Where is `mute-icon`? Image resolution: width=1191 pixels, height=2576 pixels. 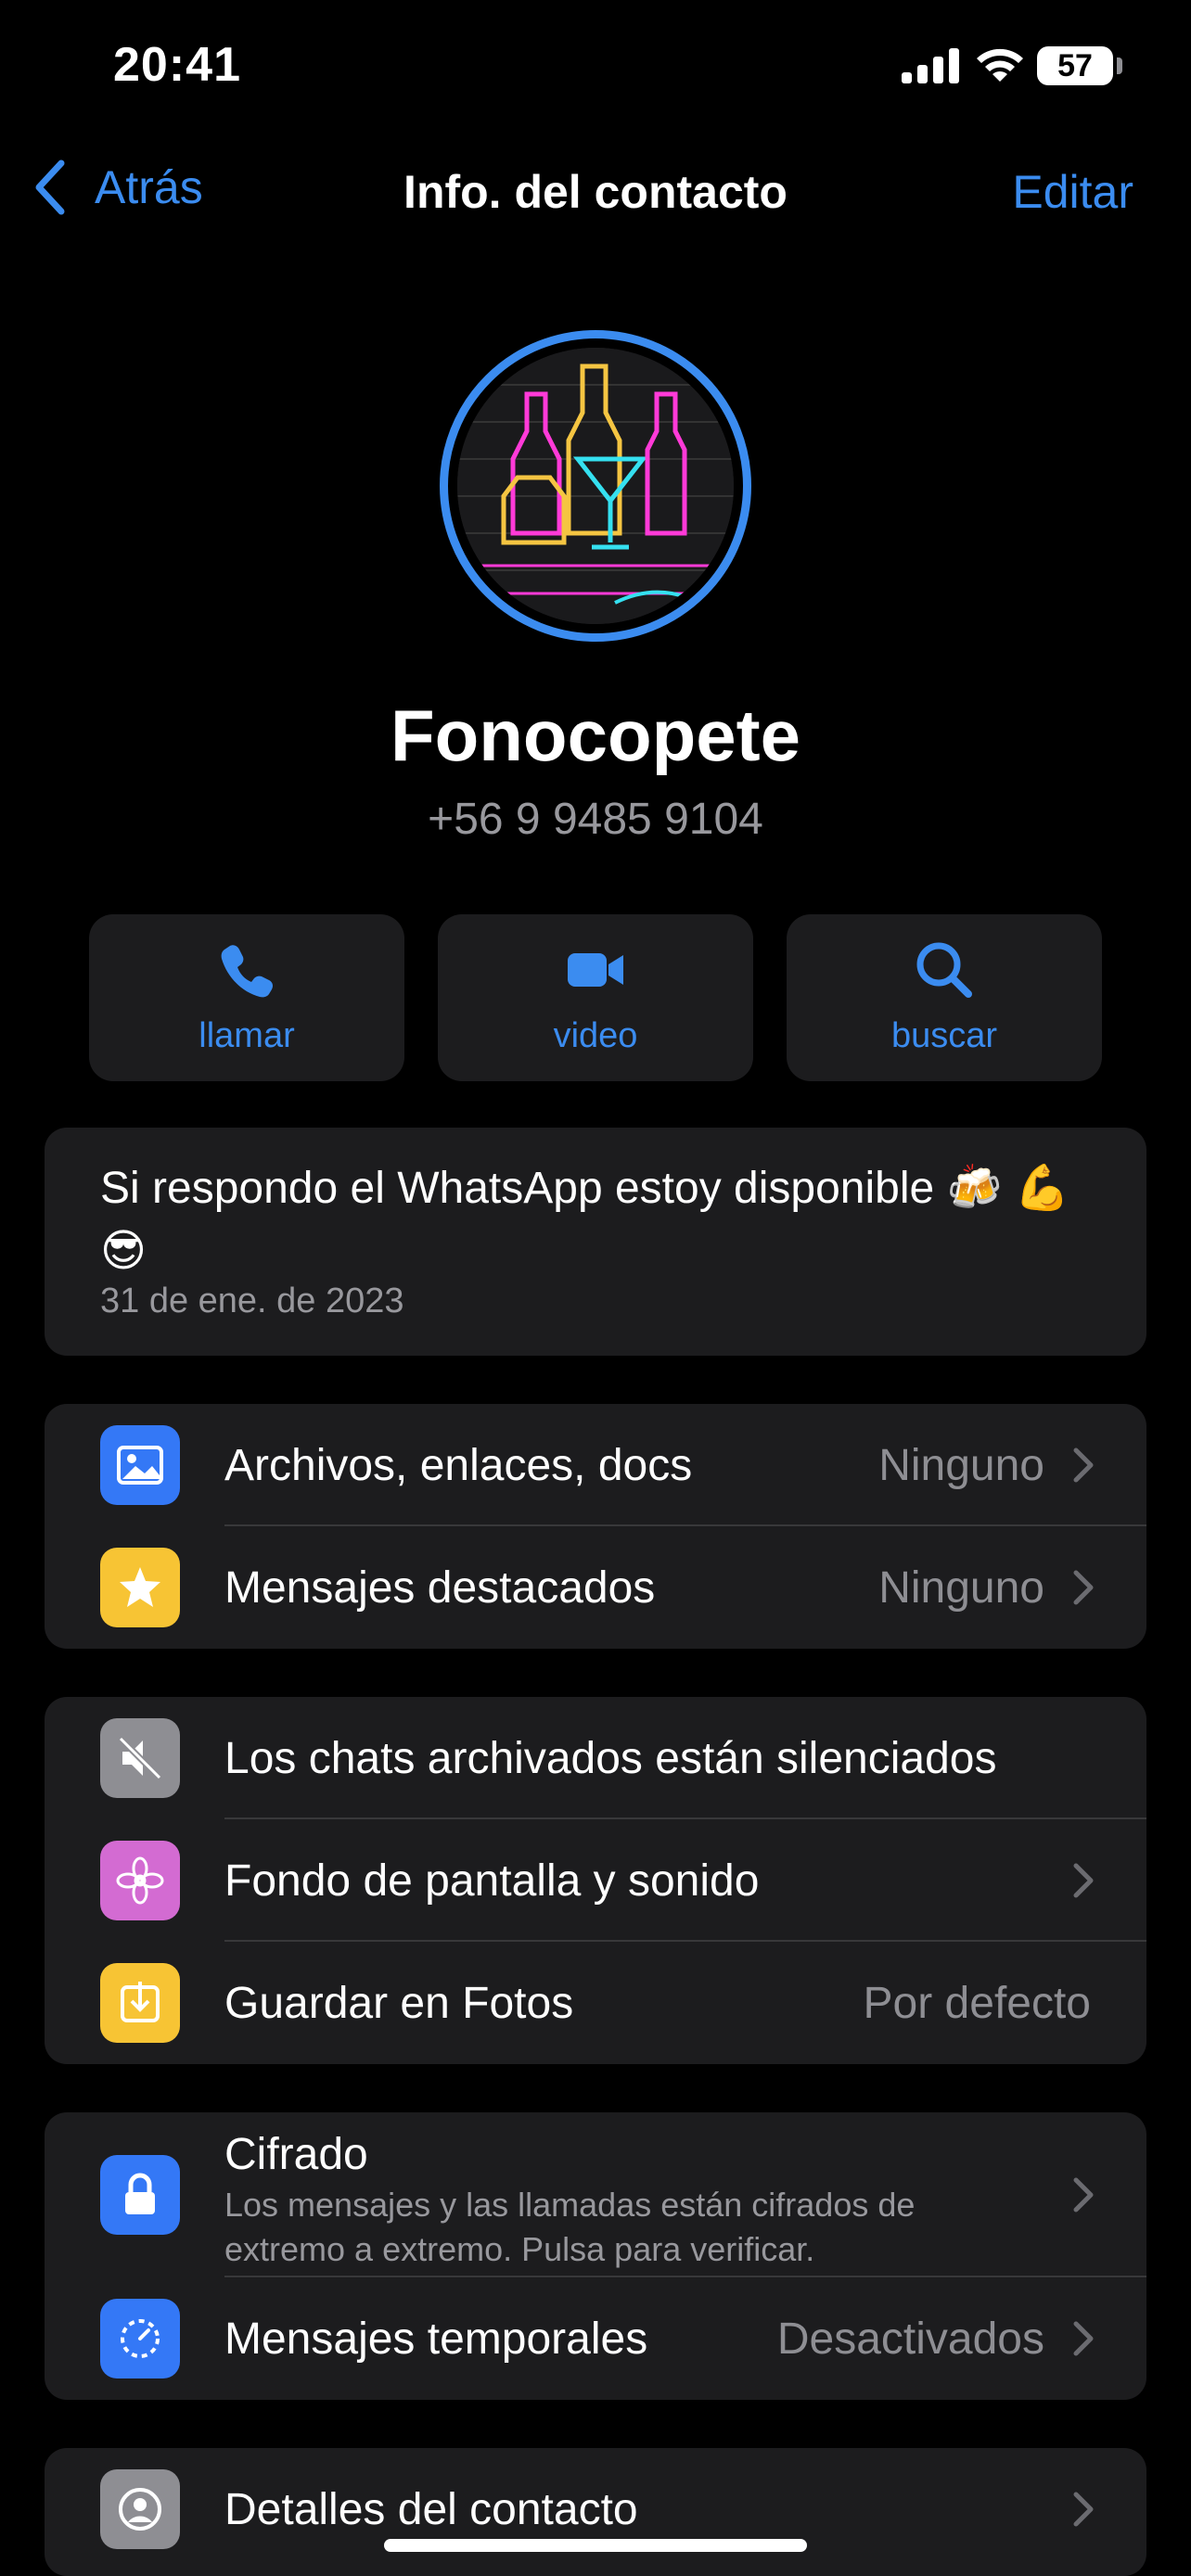 mute-icon is located at coordinates (140, 1758).